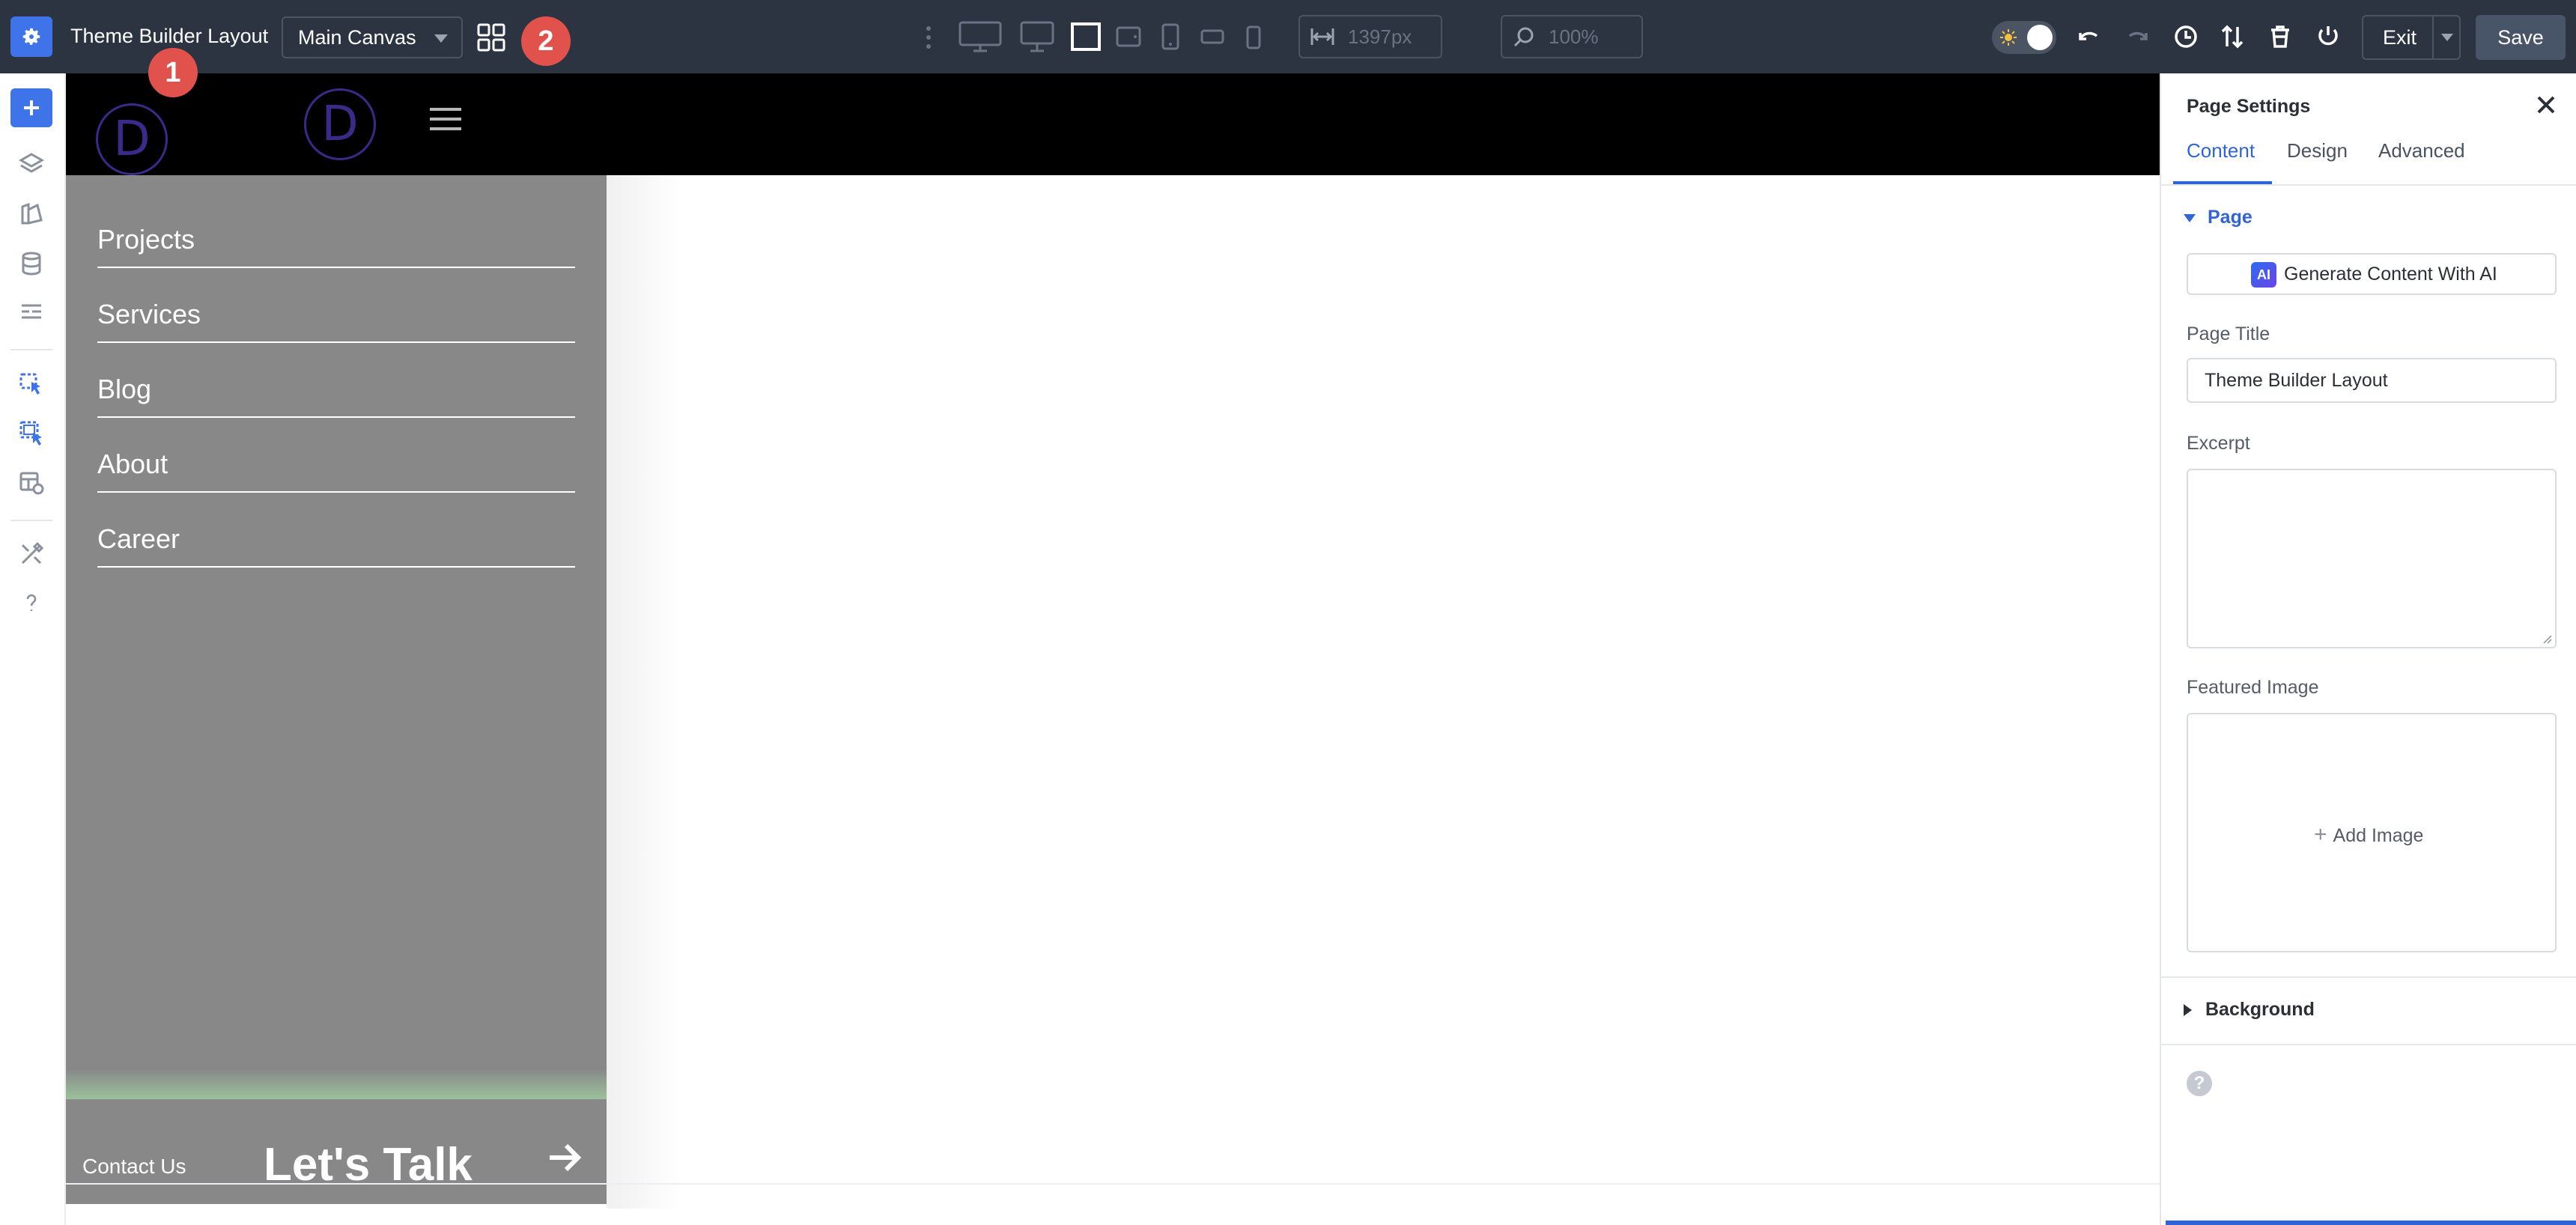 Image resolution: width=2576 pixels, height=1225 pixels. I want to click on left-toolbar, so click(33, 649).